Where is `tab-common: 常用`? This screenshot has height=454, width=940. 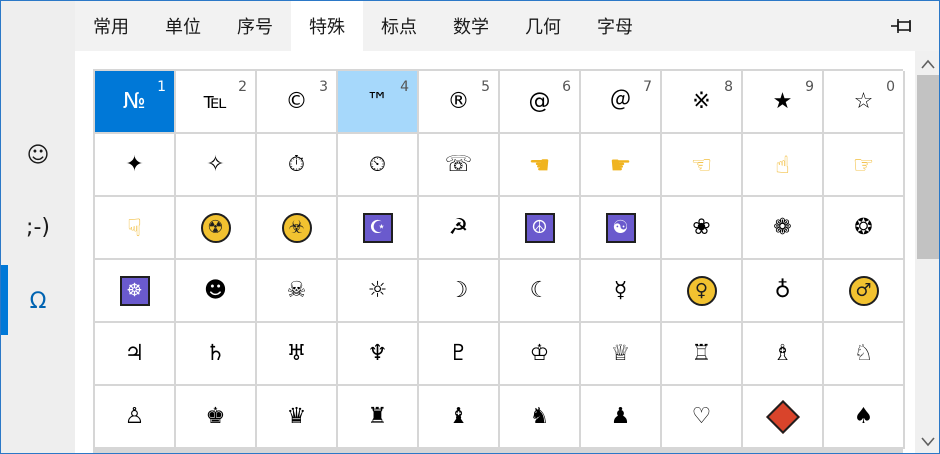 tab-common: 常用 is located at coordinates (111, 26).